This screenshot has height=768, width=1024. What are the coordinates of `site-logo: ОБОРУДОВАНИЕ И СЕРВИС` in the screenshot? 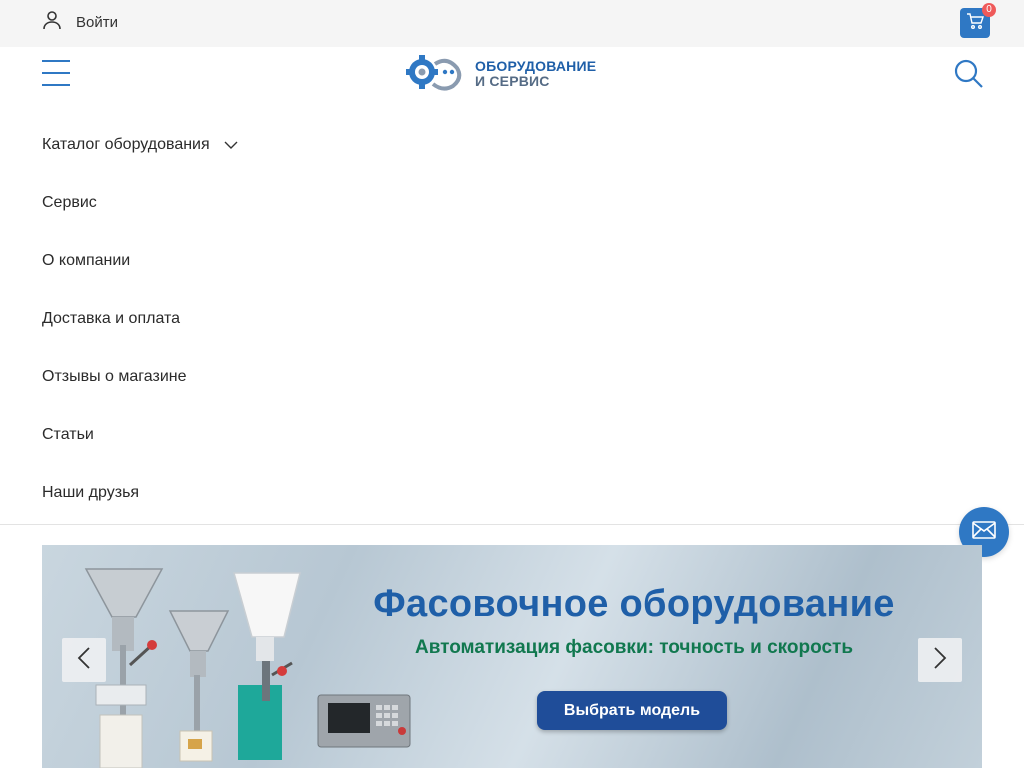 It's located at (515, 74).